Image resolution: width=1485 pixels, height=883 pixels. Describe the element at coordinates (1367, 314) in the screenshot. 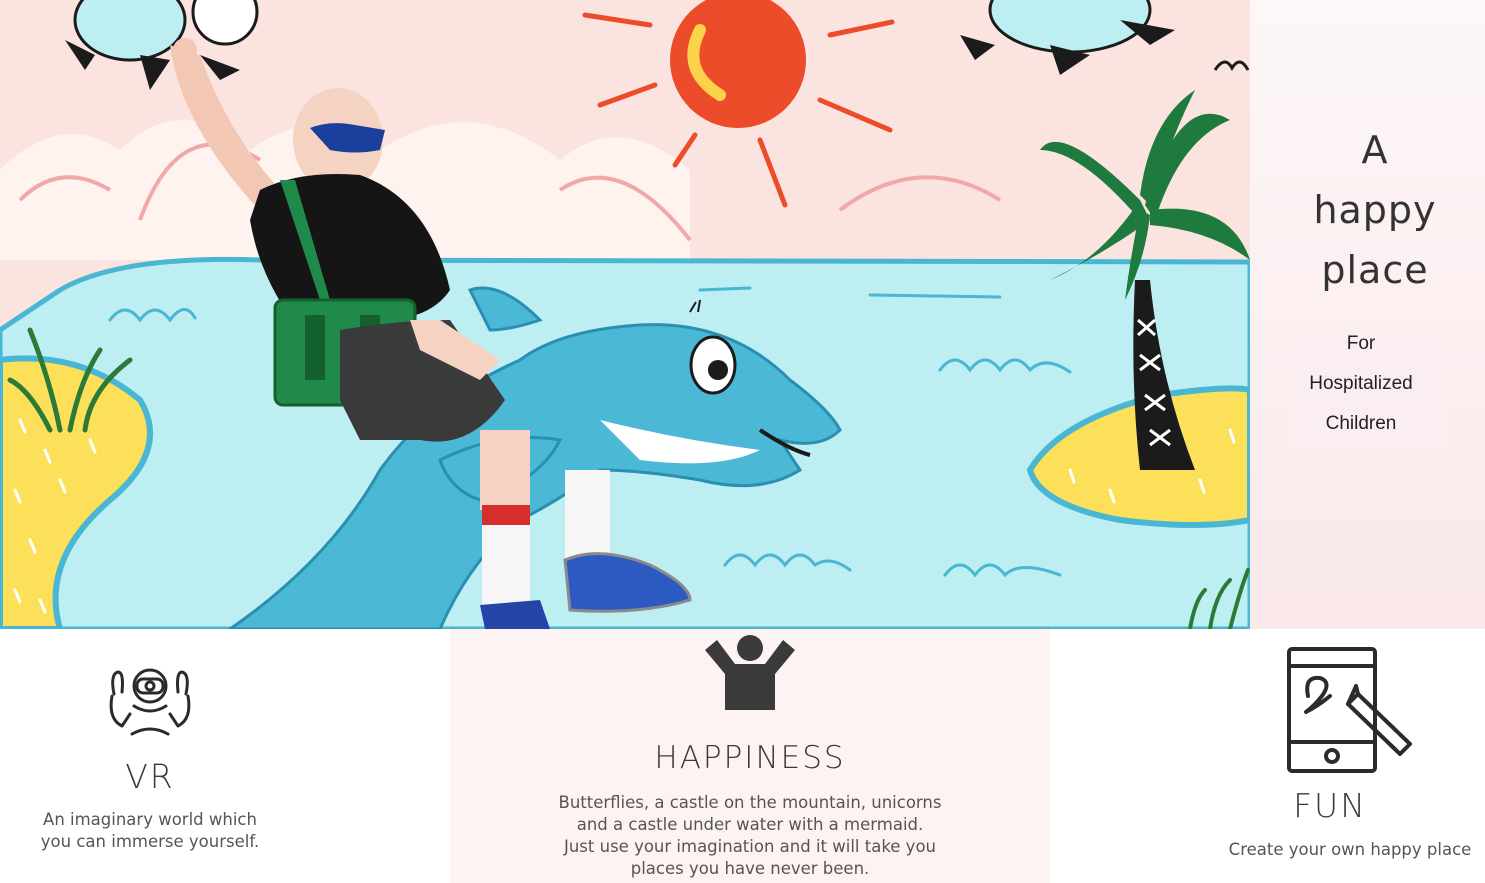

I see `tagline-panel` at that location.